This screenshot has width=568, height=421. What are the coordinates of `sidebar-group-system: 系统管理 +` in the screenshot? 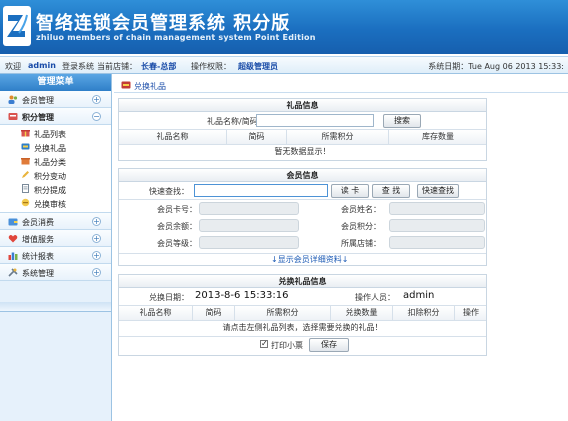 It's located at (55, 272).